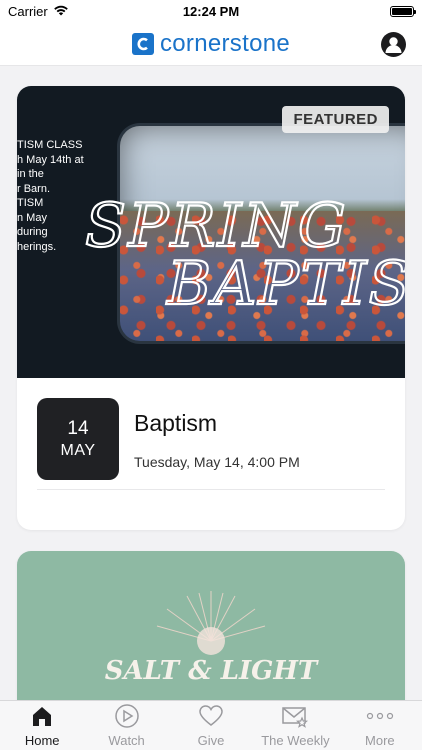 This screenshot has height=750, width=422. I want to click on tab-bar: Home Watch Give The Weekly More, so click(211, 725).